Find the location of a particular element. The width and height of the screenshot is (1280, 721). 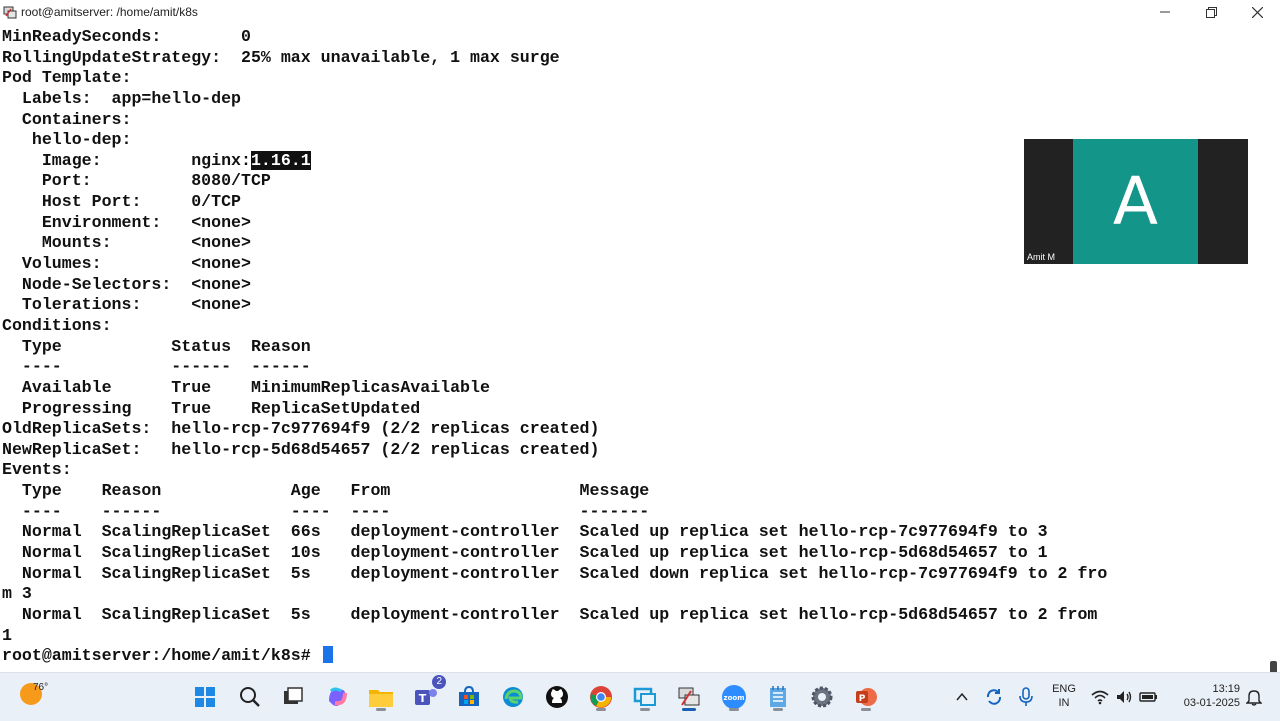

language-secondary: IN is located at coordinates (1064, 703).